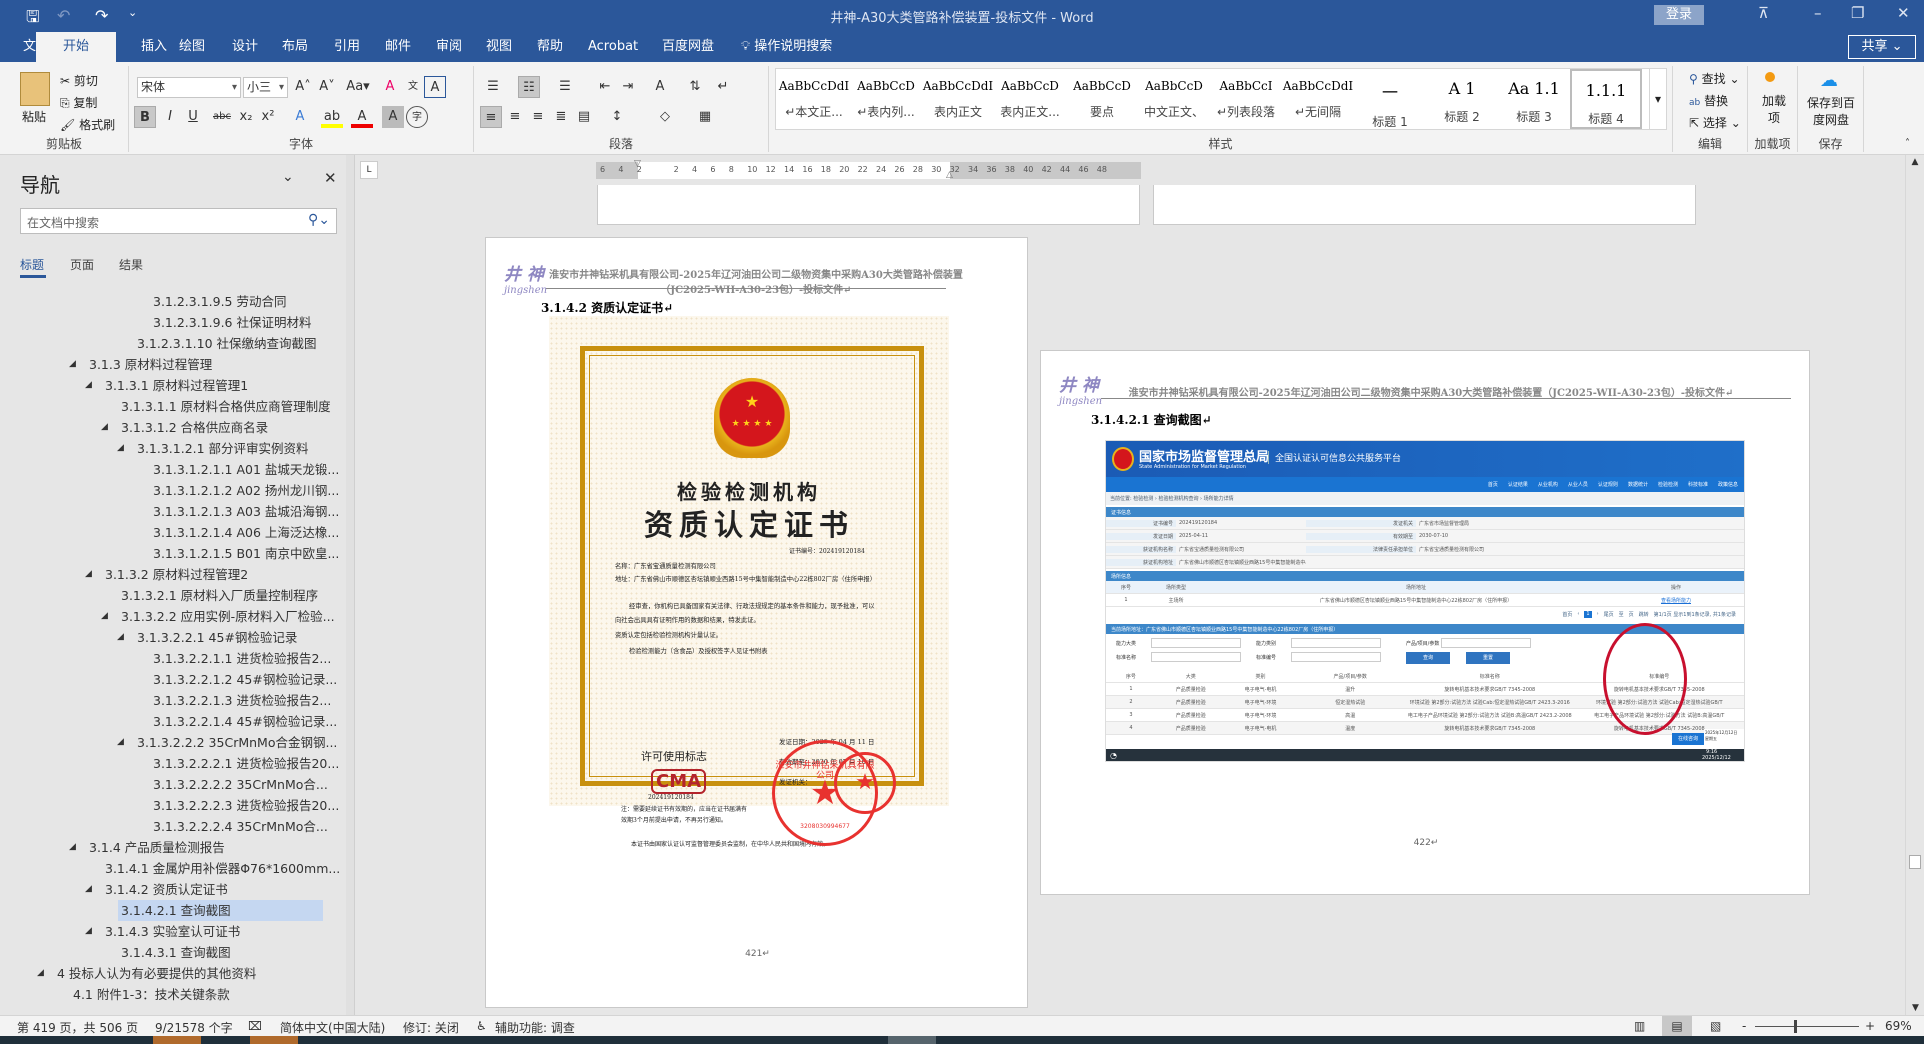 The height and width of the screenshot is (1044, 1924). Describe the element at coordinates (515, 117) in the screenshot. I see `align-center-icon: ≡` at that location.